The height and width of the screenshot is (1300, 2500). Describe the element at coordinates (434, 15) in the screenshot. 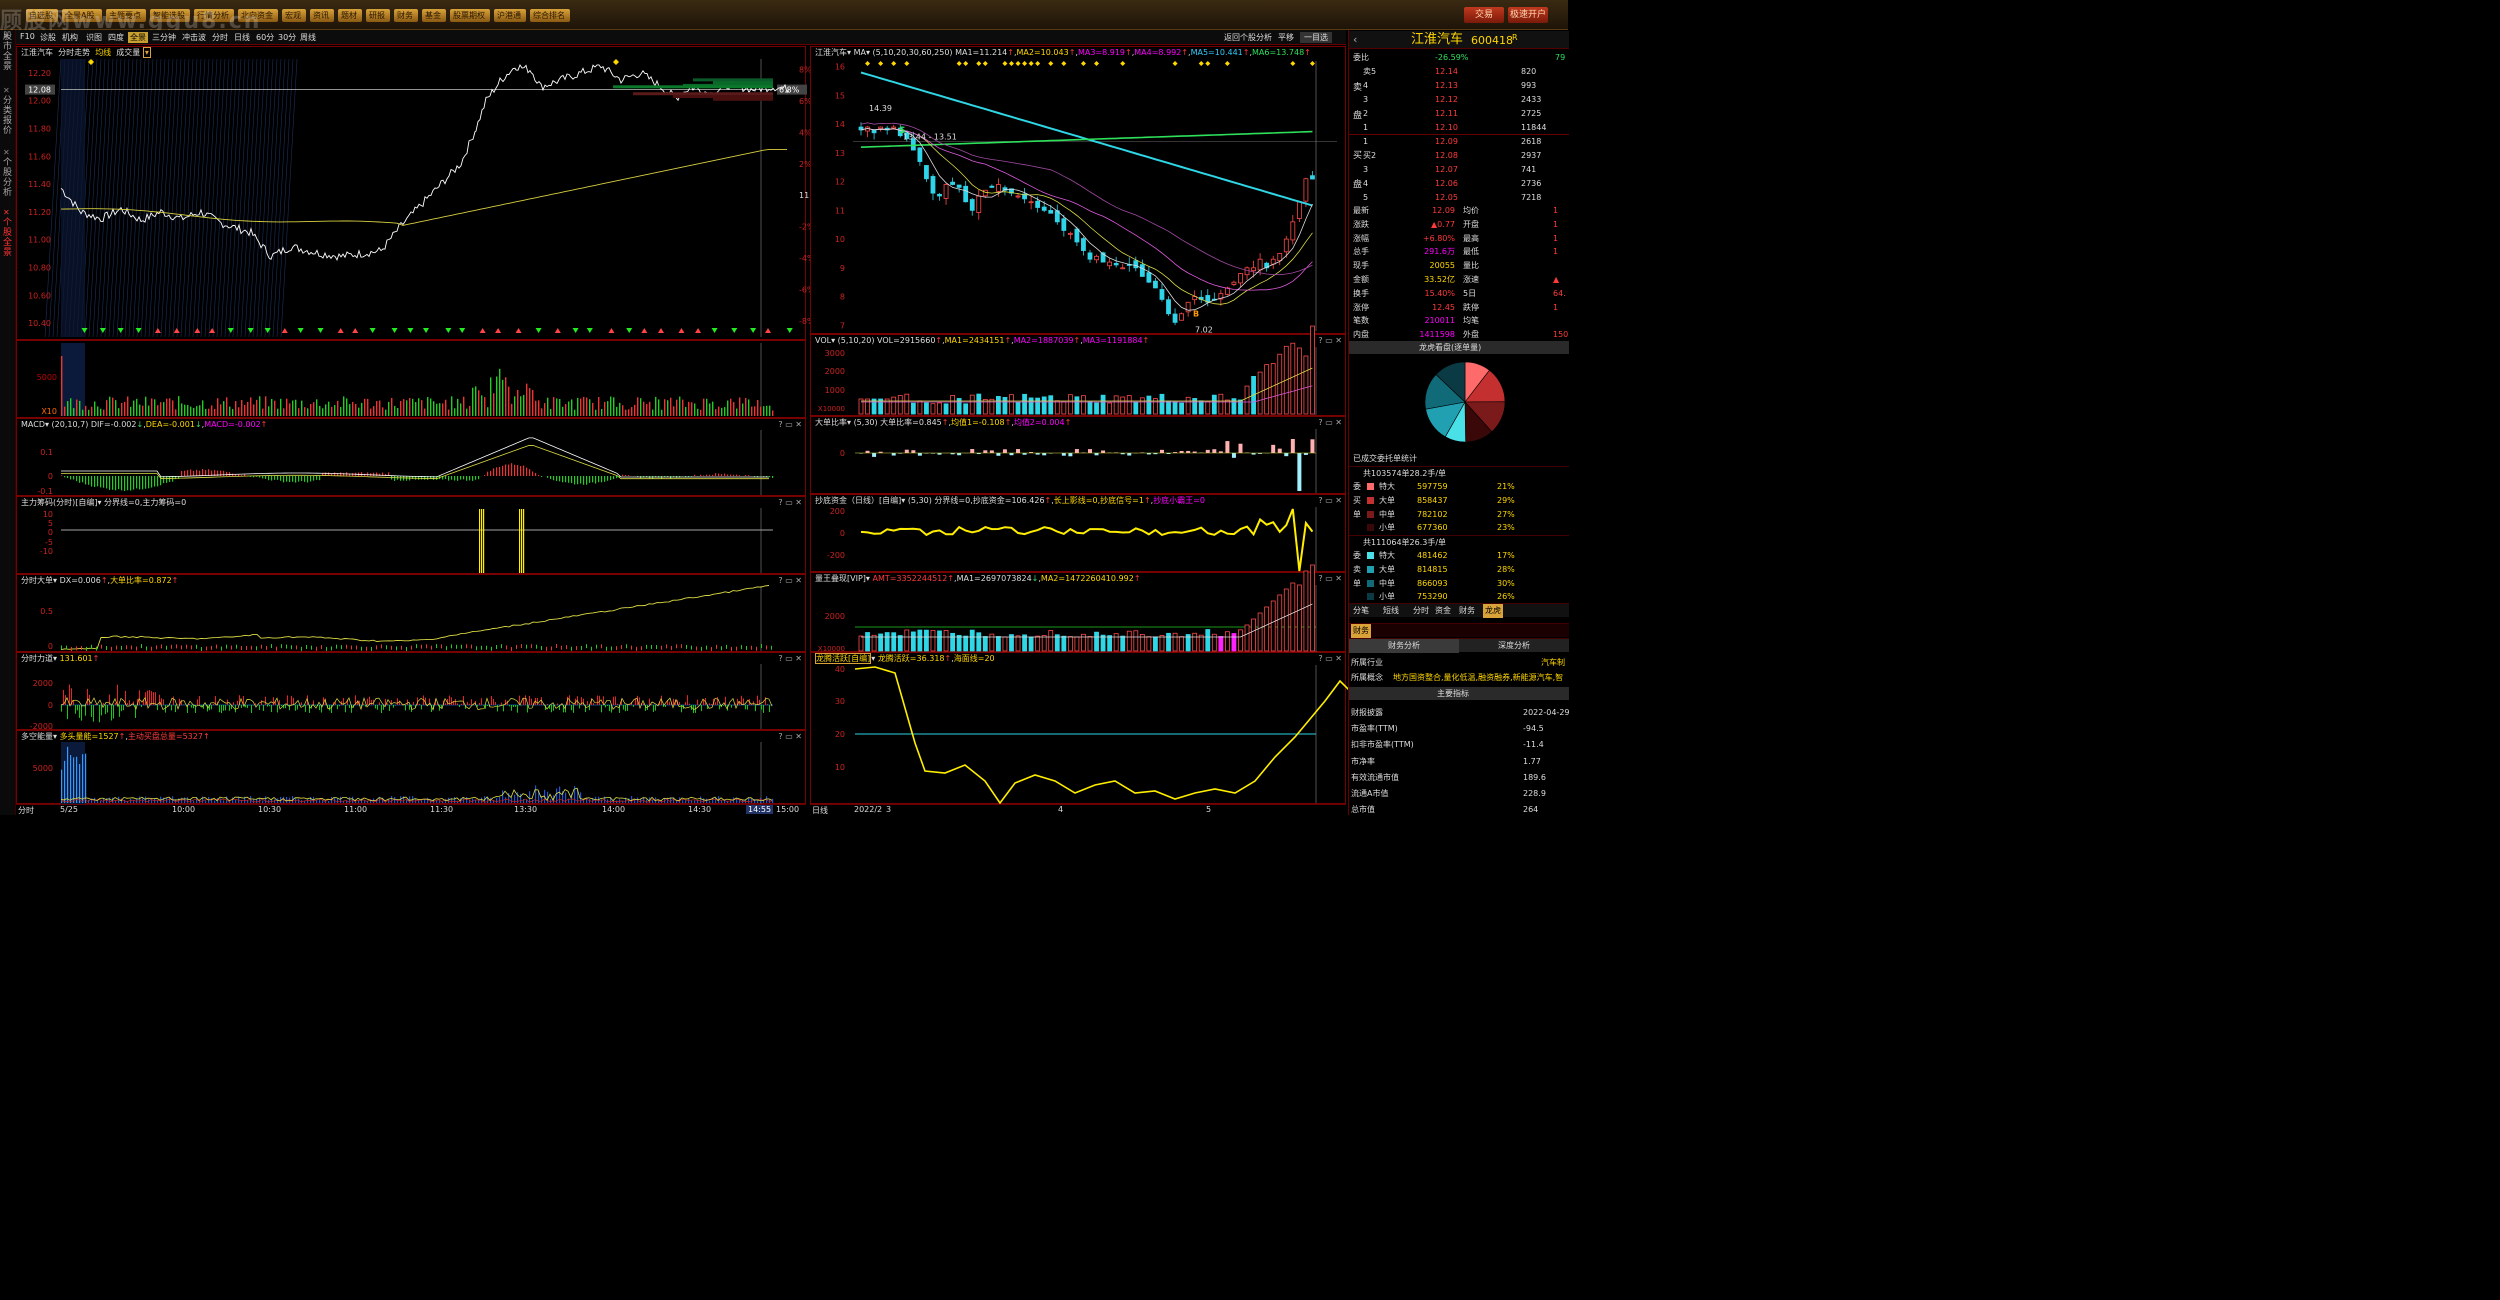

I see `toolbar-button-11: 基金` at that location.